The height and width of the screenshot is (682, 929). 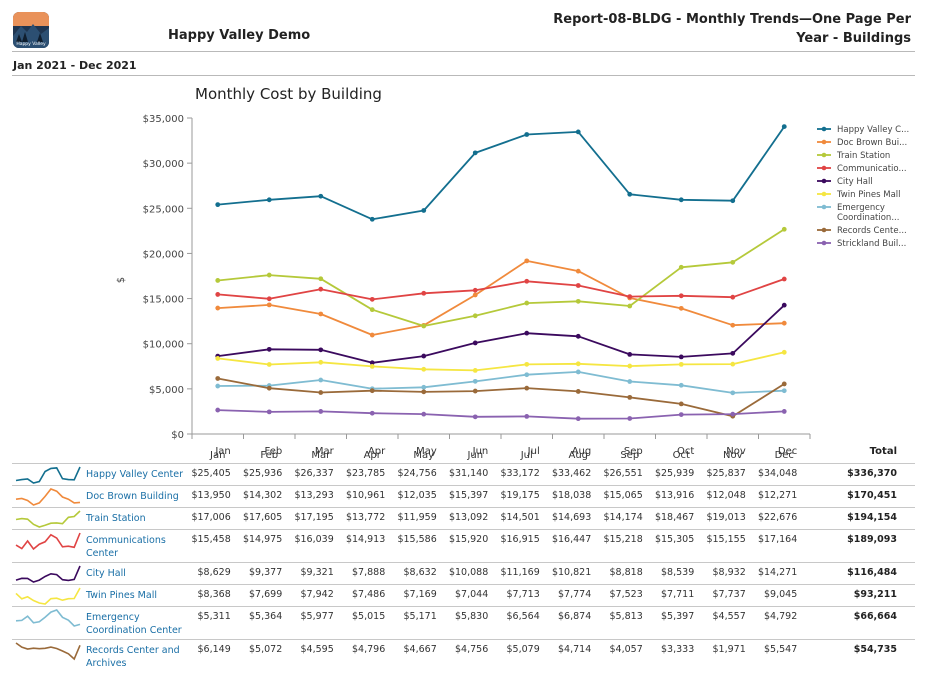 I want to click on table-cell: $12,048, so click(x=726, y=495).